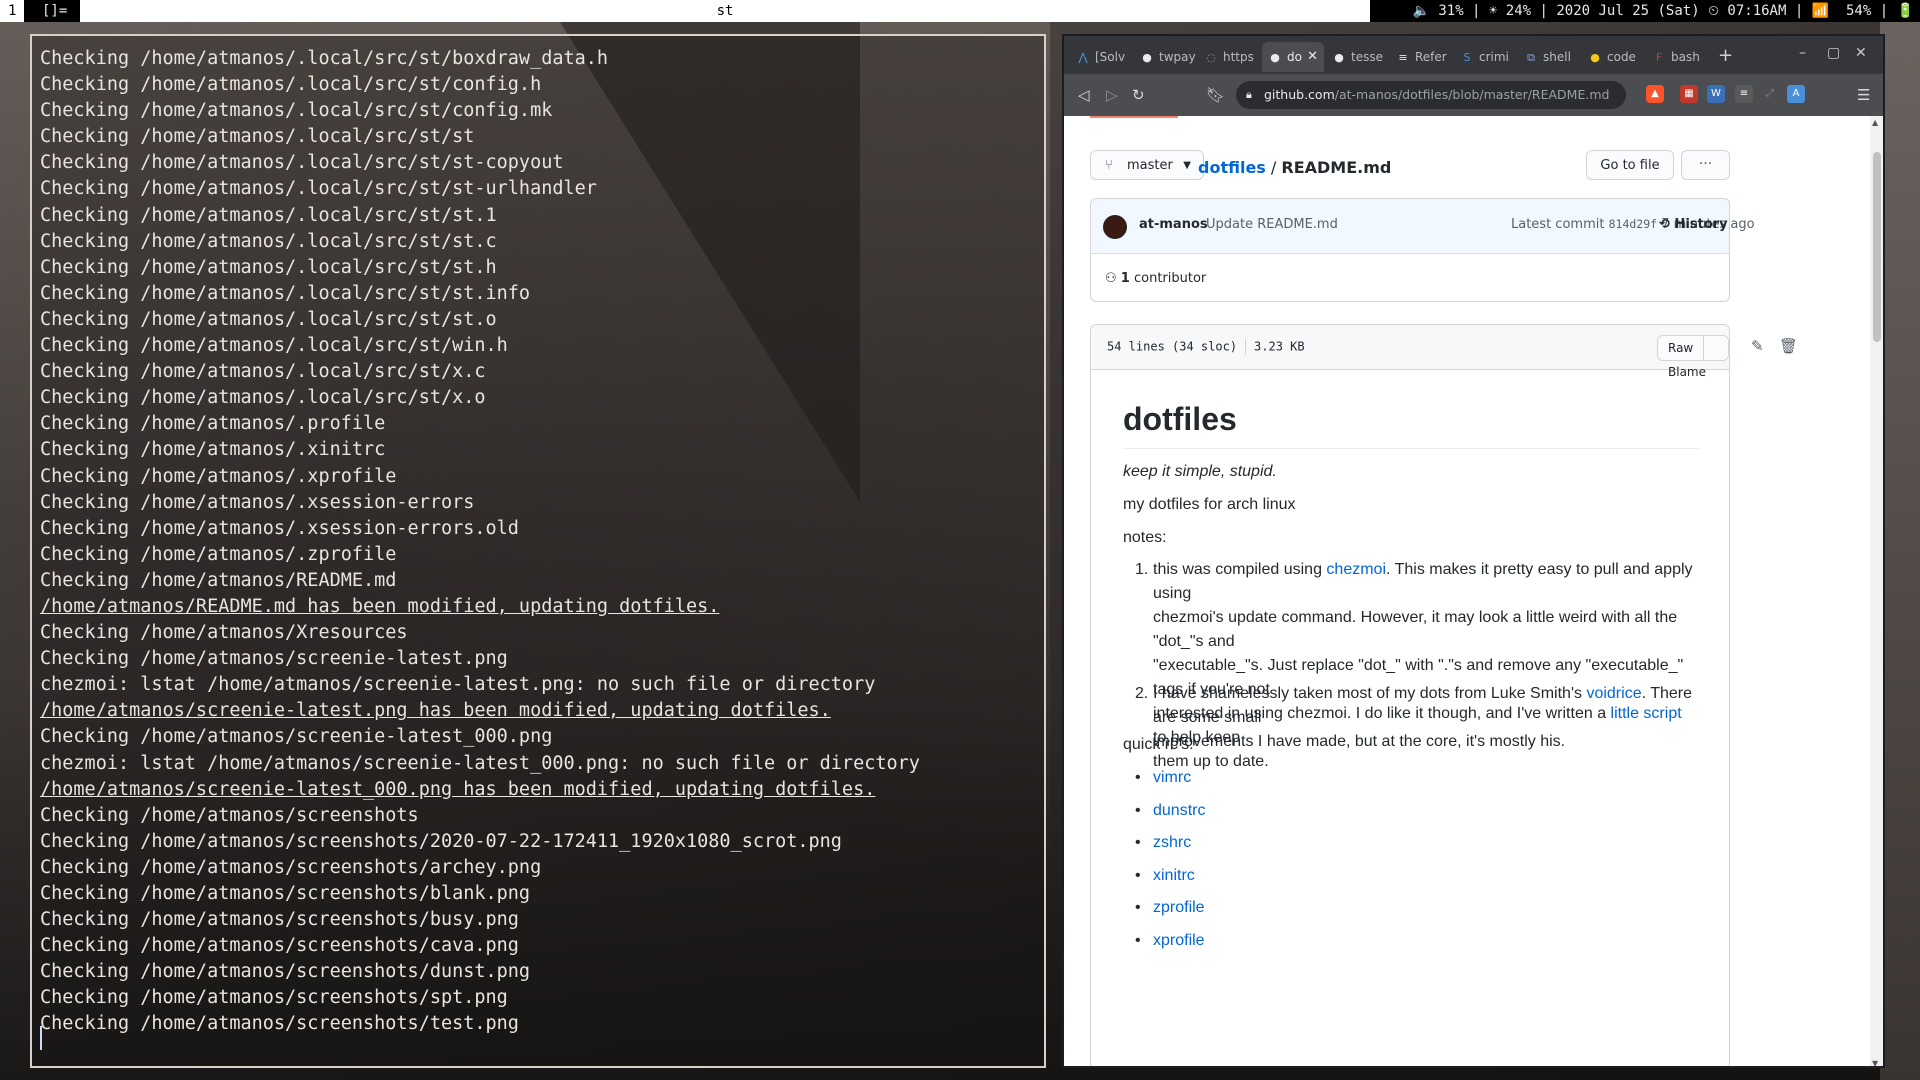 The width and height of the screenshot is (1920, 1080). I want to click on repo-link: dotfiles, so click(1232, 167).